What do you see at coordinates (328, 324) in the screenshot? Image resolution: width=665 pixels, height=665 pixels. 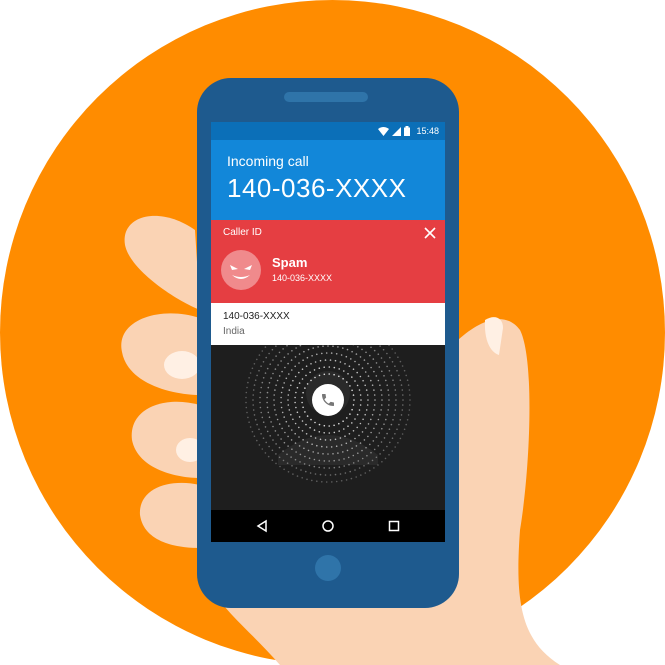 I see `caller-info: 140-036-XXXX India` at bounding box center [328, 324].